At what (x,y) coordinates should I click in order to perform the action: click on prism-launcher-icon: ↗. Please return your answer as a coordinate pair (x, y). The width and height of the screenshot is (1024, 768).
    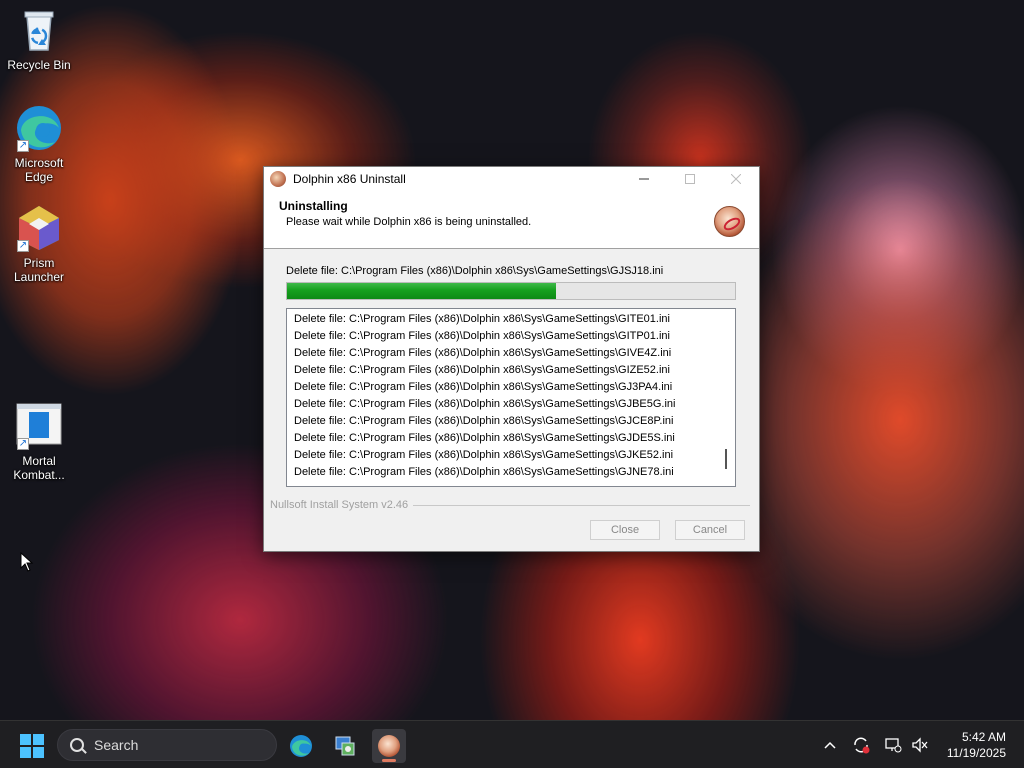
    Looking at the image, I should click on (39, 228).